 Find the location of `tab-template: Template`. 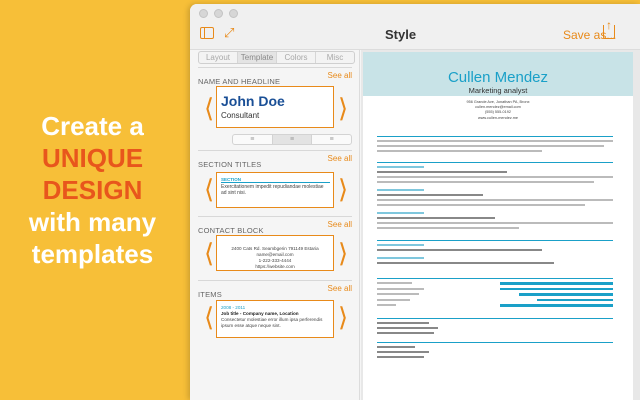

tab-template: Template is located at coordinates (257, 57).